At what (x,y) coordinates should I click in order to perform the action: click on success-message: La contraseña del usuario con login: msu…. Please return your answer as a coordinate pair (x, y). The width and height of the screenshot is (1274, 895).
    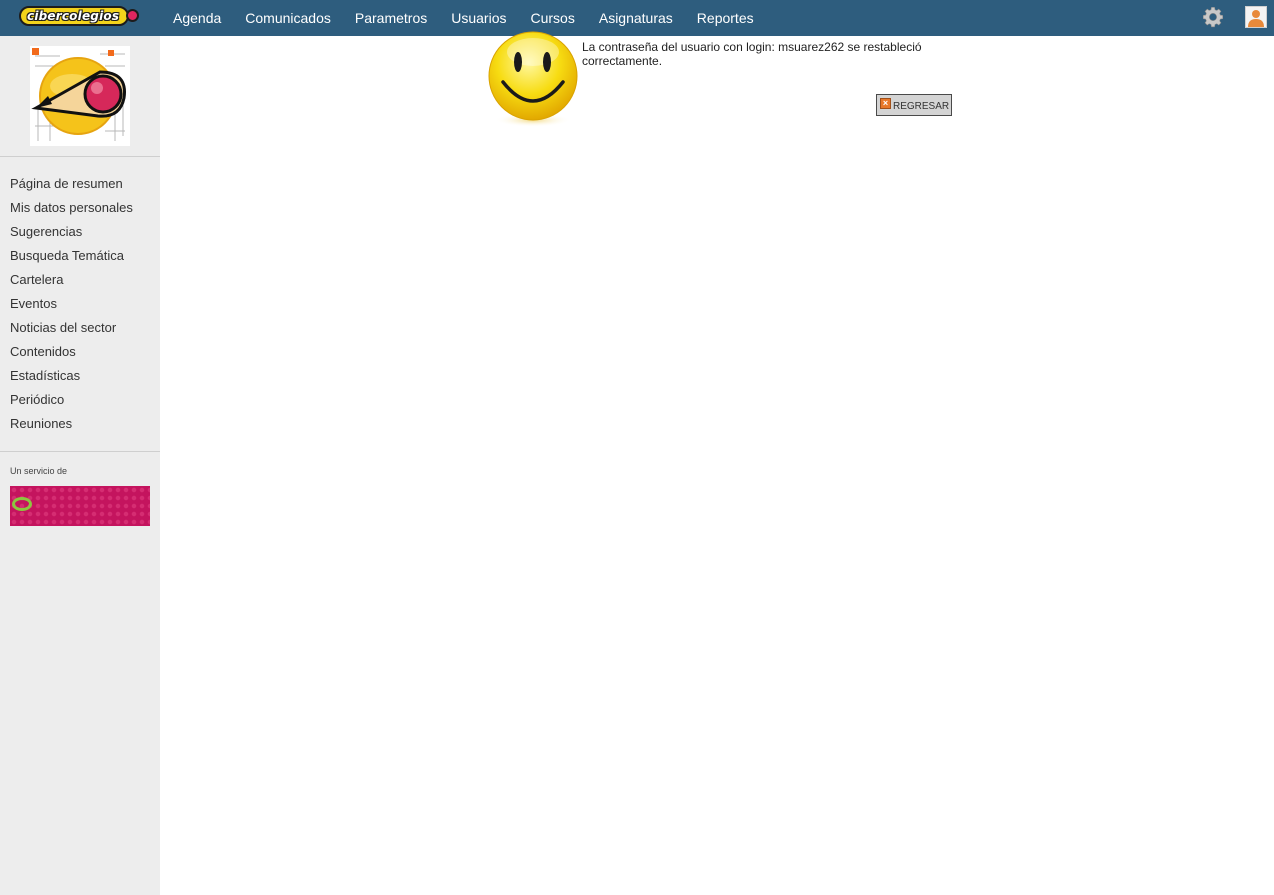
    Looking at the image, I should click on (752, 54).